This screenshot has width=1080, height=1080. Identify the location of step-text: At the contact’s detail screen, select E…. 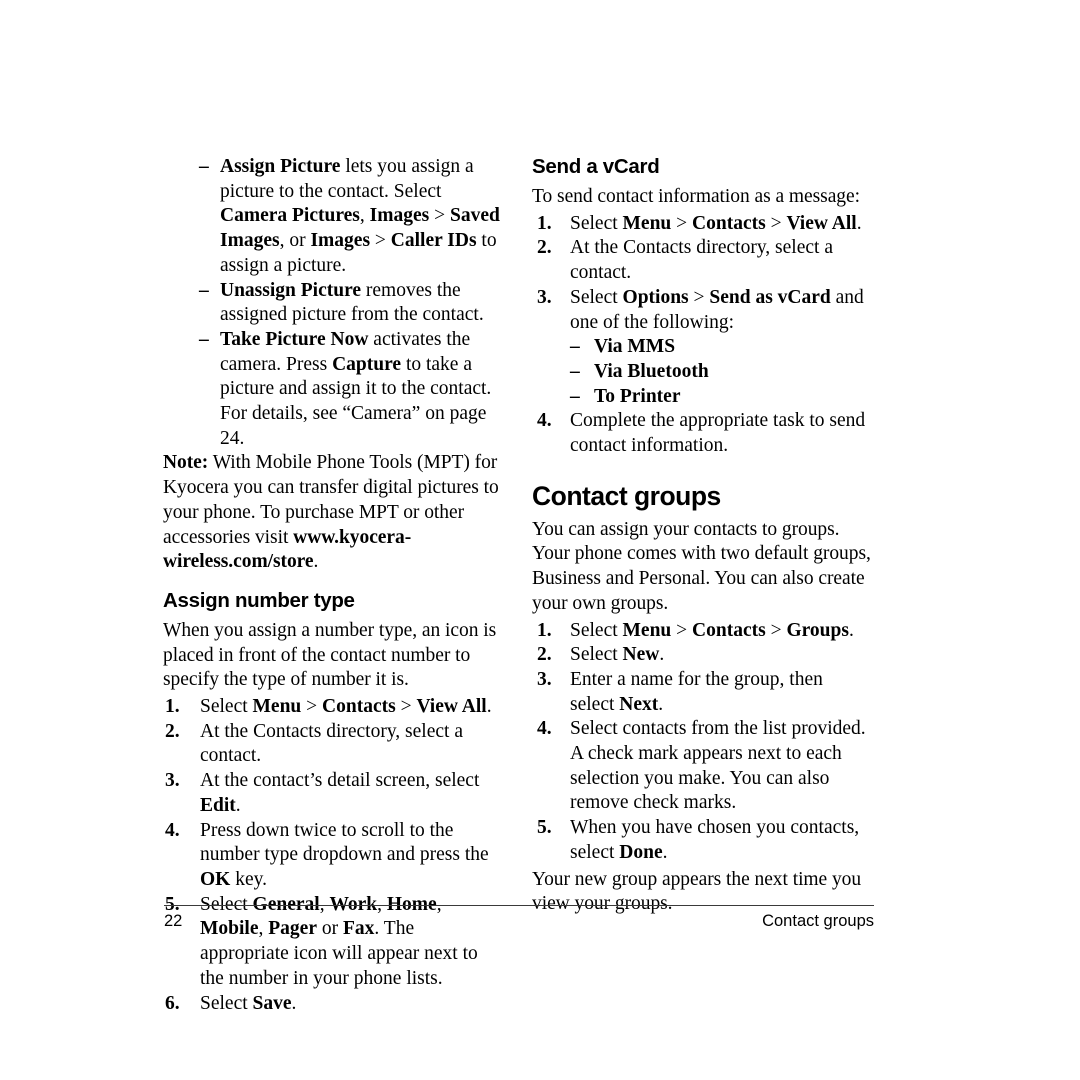
(340, 793).